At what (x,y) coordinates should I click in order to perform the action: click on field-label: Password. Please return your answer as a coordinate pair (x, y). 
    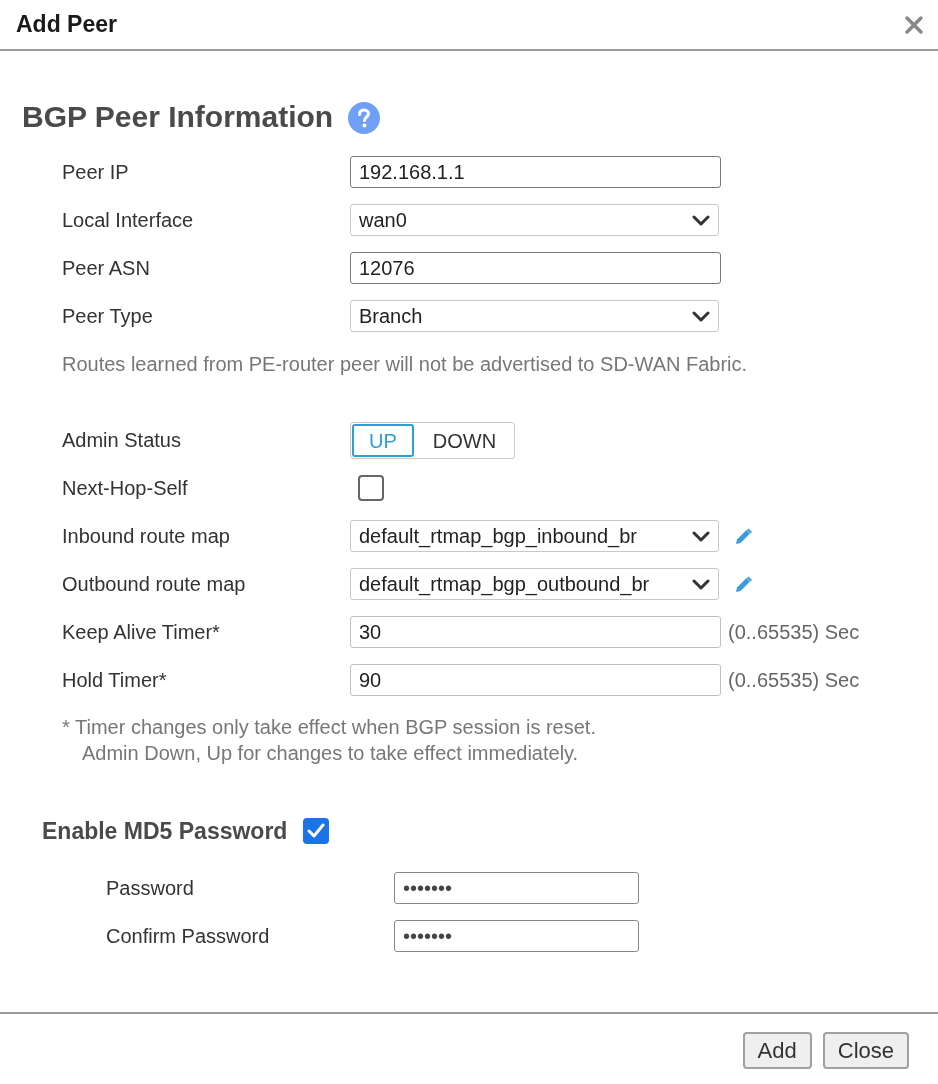
    Looking at the image, I should click on (150, 888).